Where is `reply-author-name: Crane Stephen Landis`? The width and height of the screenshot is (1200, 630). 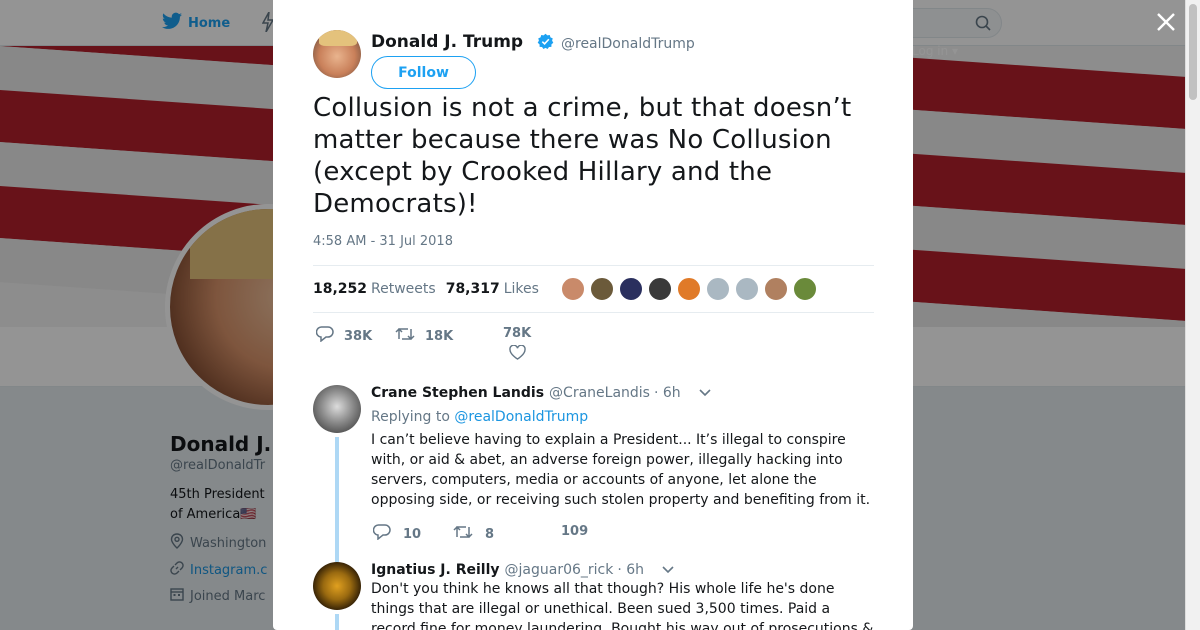
reply-author-name: Crane Stephen Landis is located at coordinates (457, 393).